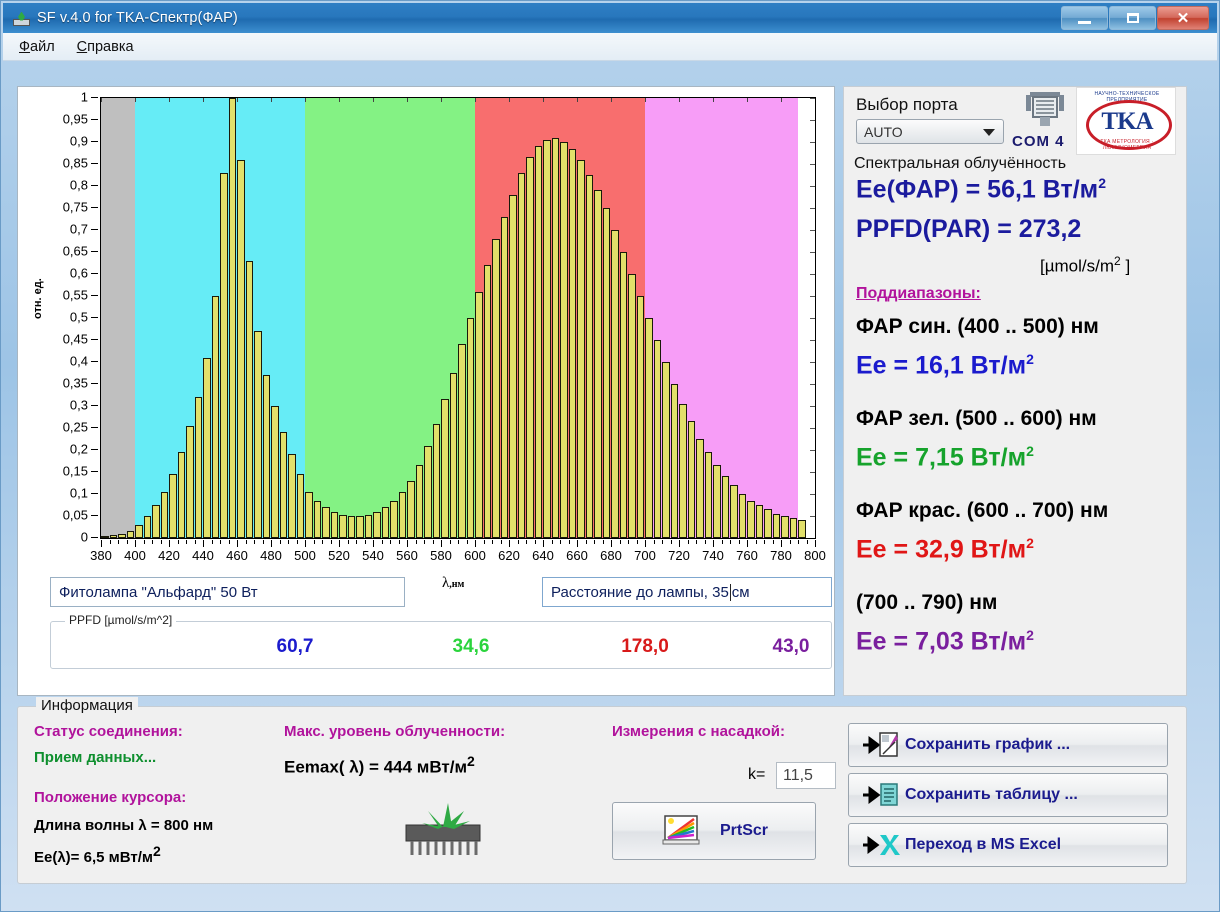 The width and height of the screenshot is (1220, 912). Describe the element at coordinates (945, 549) in the screenshot. I see `subrange-value-2: Ee = 32,9 Вт/м2` at that location.